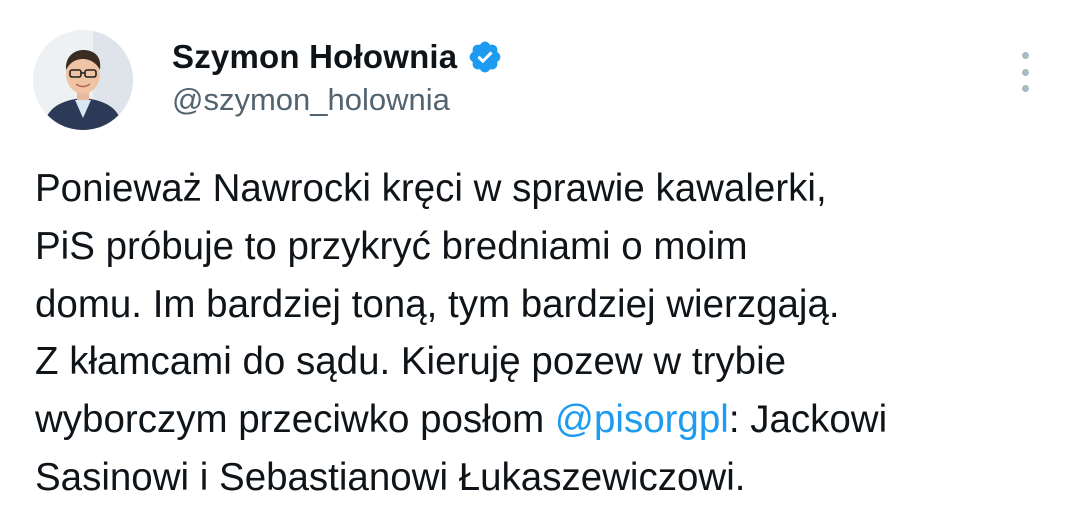 Image resolution: width=1080 pixels, height=517 pixels. Describe the element at coordinates (391, 246) in the screenshot. I see `tweet-text-line: PiS próbuje to przykryć bredniami o moim` at that location.